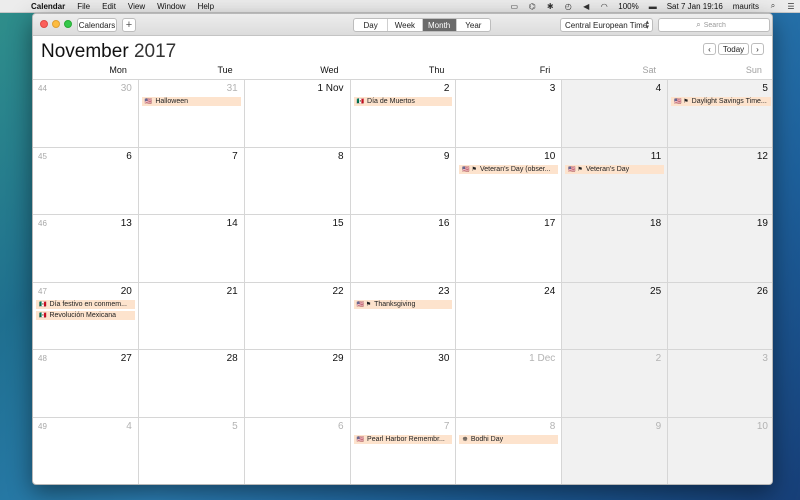 This screenshot has width=800, height=500. Describe the element at coordinates (403, 114) in the screenshot. I see `day-cell: 2 🇲🇽 Día de Muertos` at that location.